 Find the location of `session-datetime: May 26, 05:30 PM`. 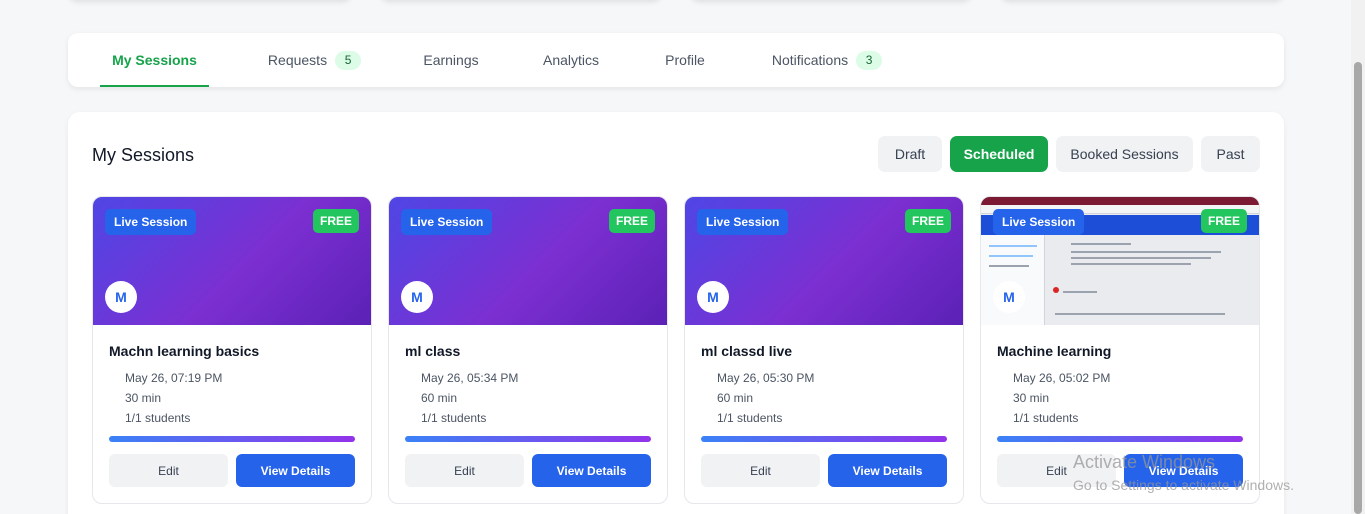

session-datetime: May 26, 05:30 PM is located at coordinates (766, 378).